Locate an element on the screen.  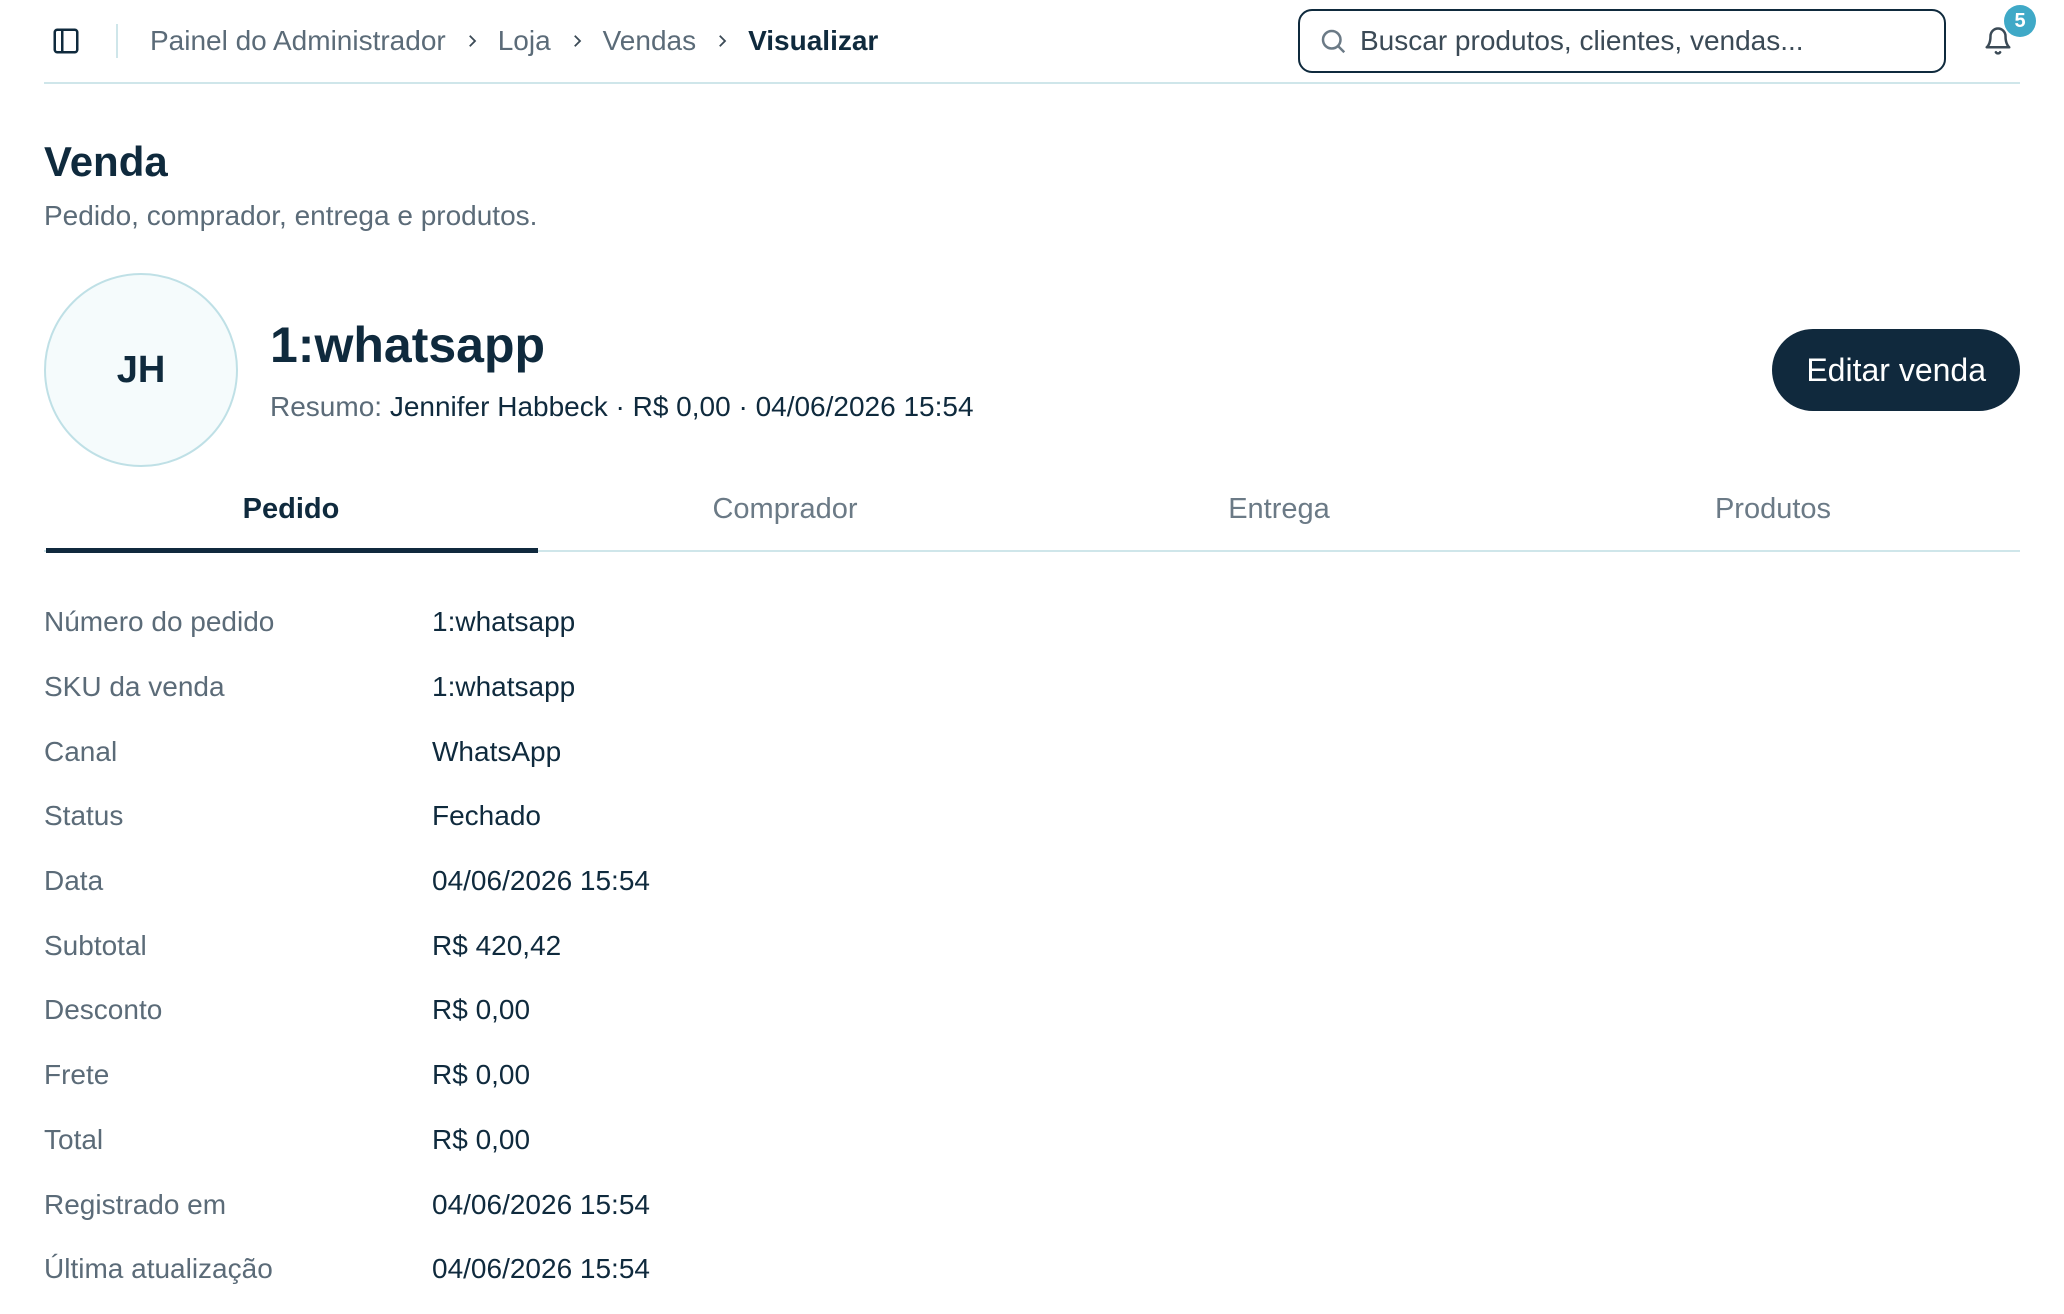
page-subtitle: Pedido, comprador, entrega e produtos. is located at coordinates (291, 215).